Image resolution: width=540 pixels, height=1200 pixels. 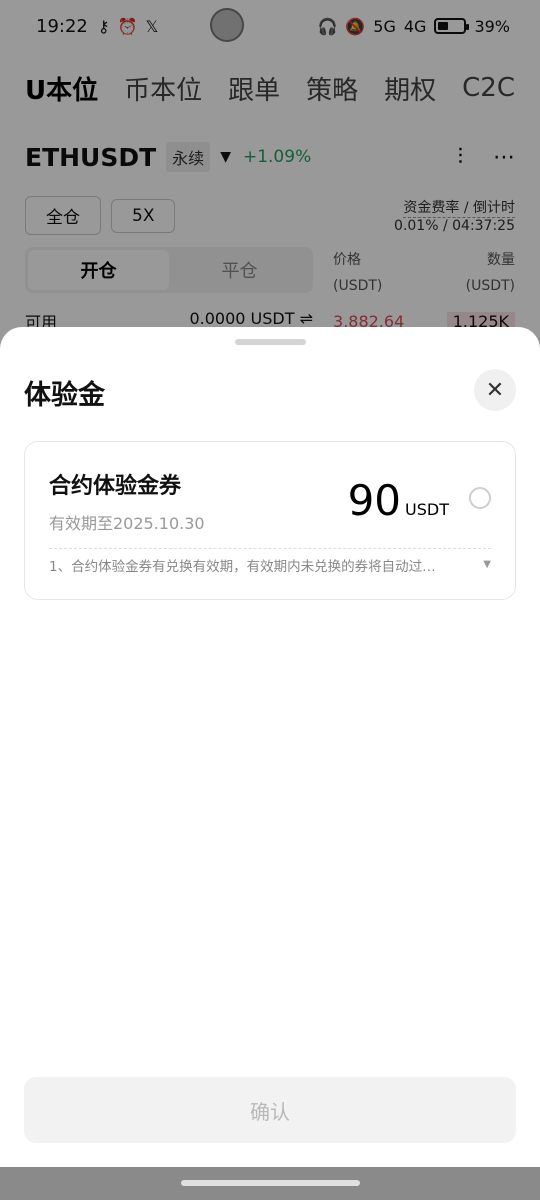 I want to click on close-button: ✕, so click(x=495, y=390).